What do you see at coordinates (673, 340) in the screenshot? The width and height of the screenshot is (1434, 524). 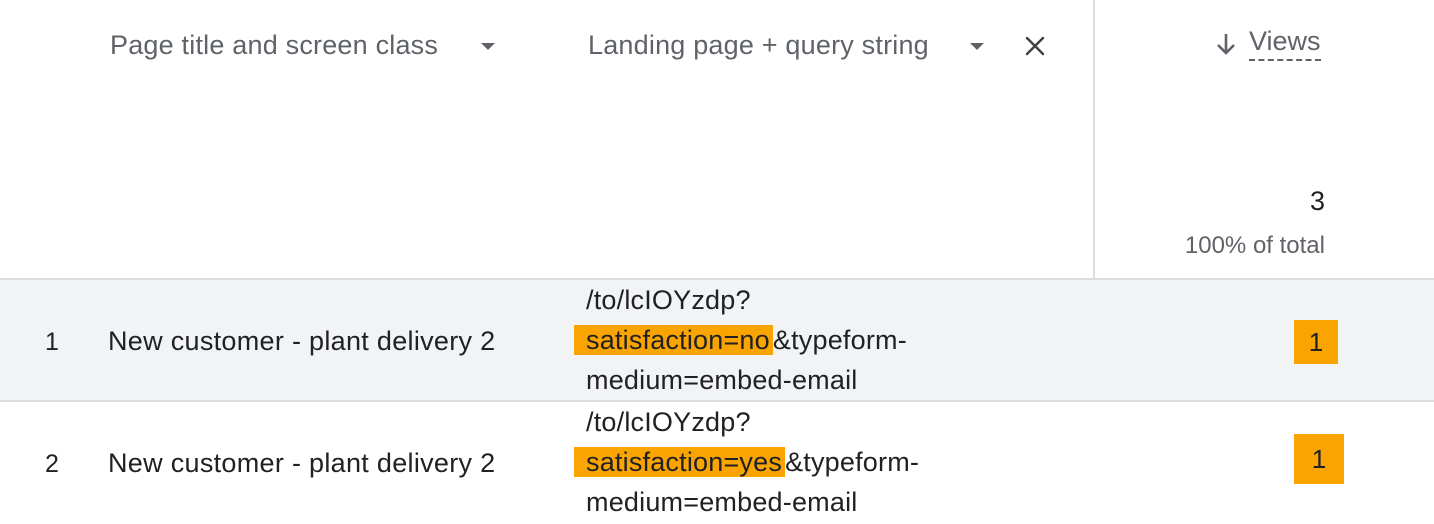 I see `landing-page-highlight: satisfaction=no` at bounding box center [673, 340].